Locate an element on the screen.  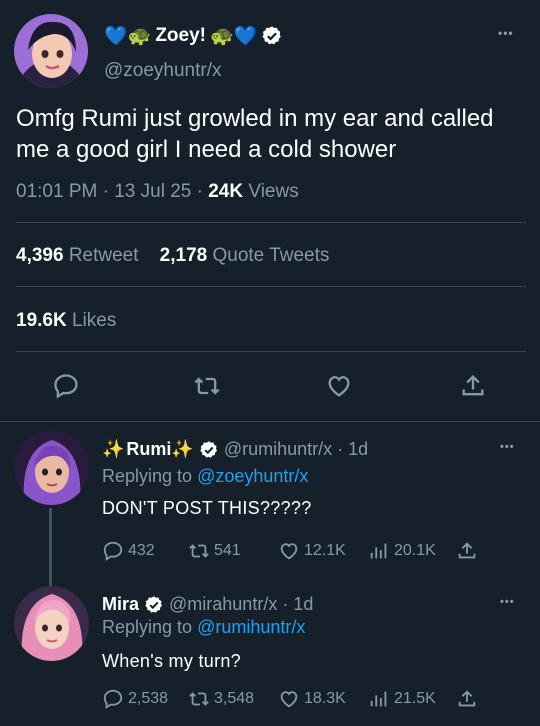
rumi-reply-text: DON'T POST THIS????? is located at coordinates (207, 508).